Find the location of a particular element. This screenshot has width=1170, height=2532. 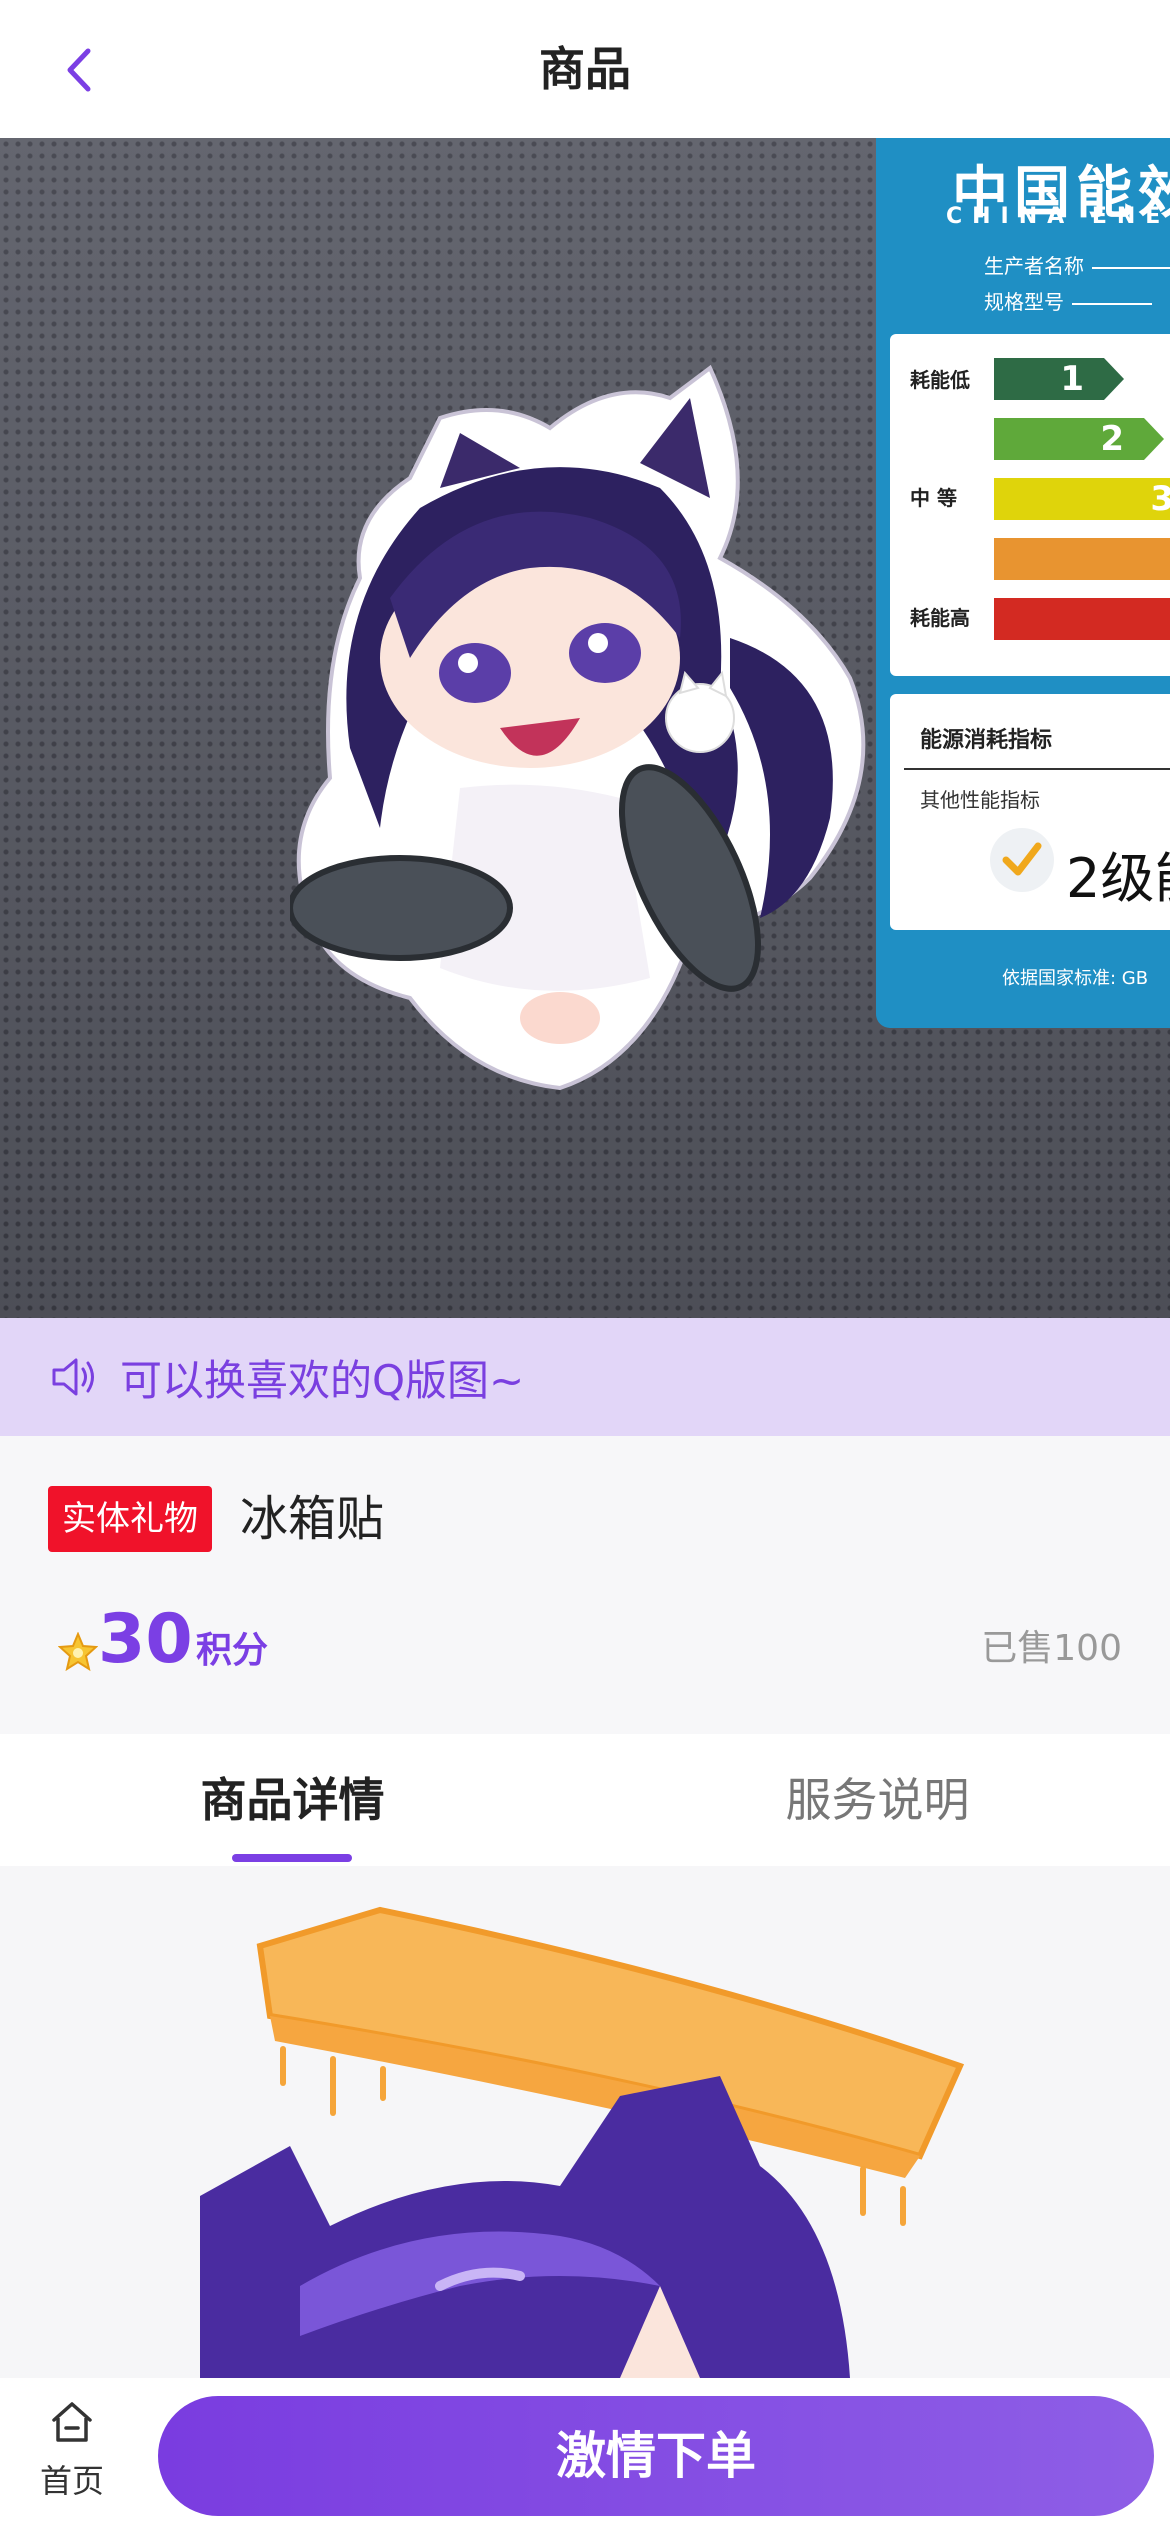

home-button: 首页 is located at coordinates (72, 2458).